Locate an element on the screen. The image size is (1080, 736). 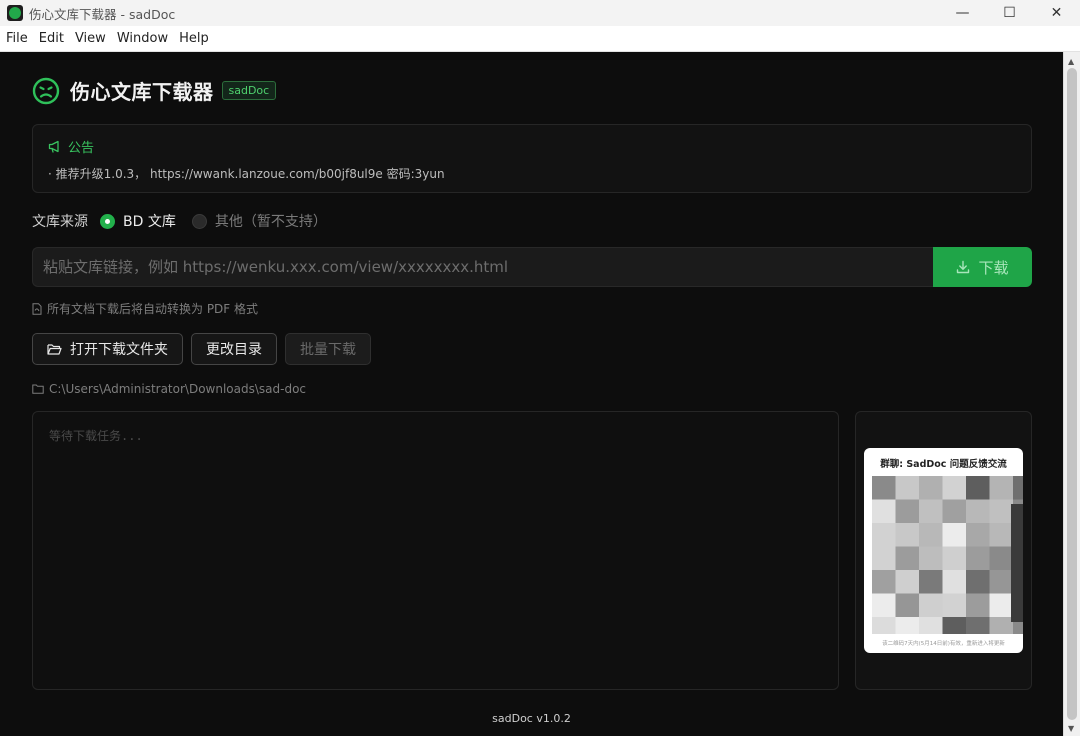
radio-selected-indicator is located at coordinates (107, 221).